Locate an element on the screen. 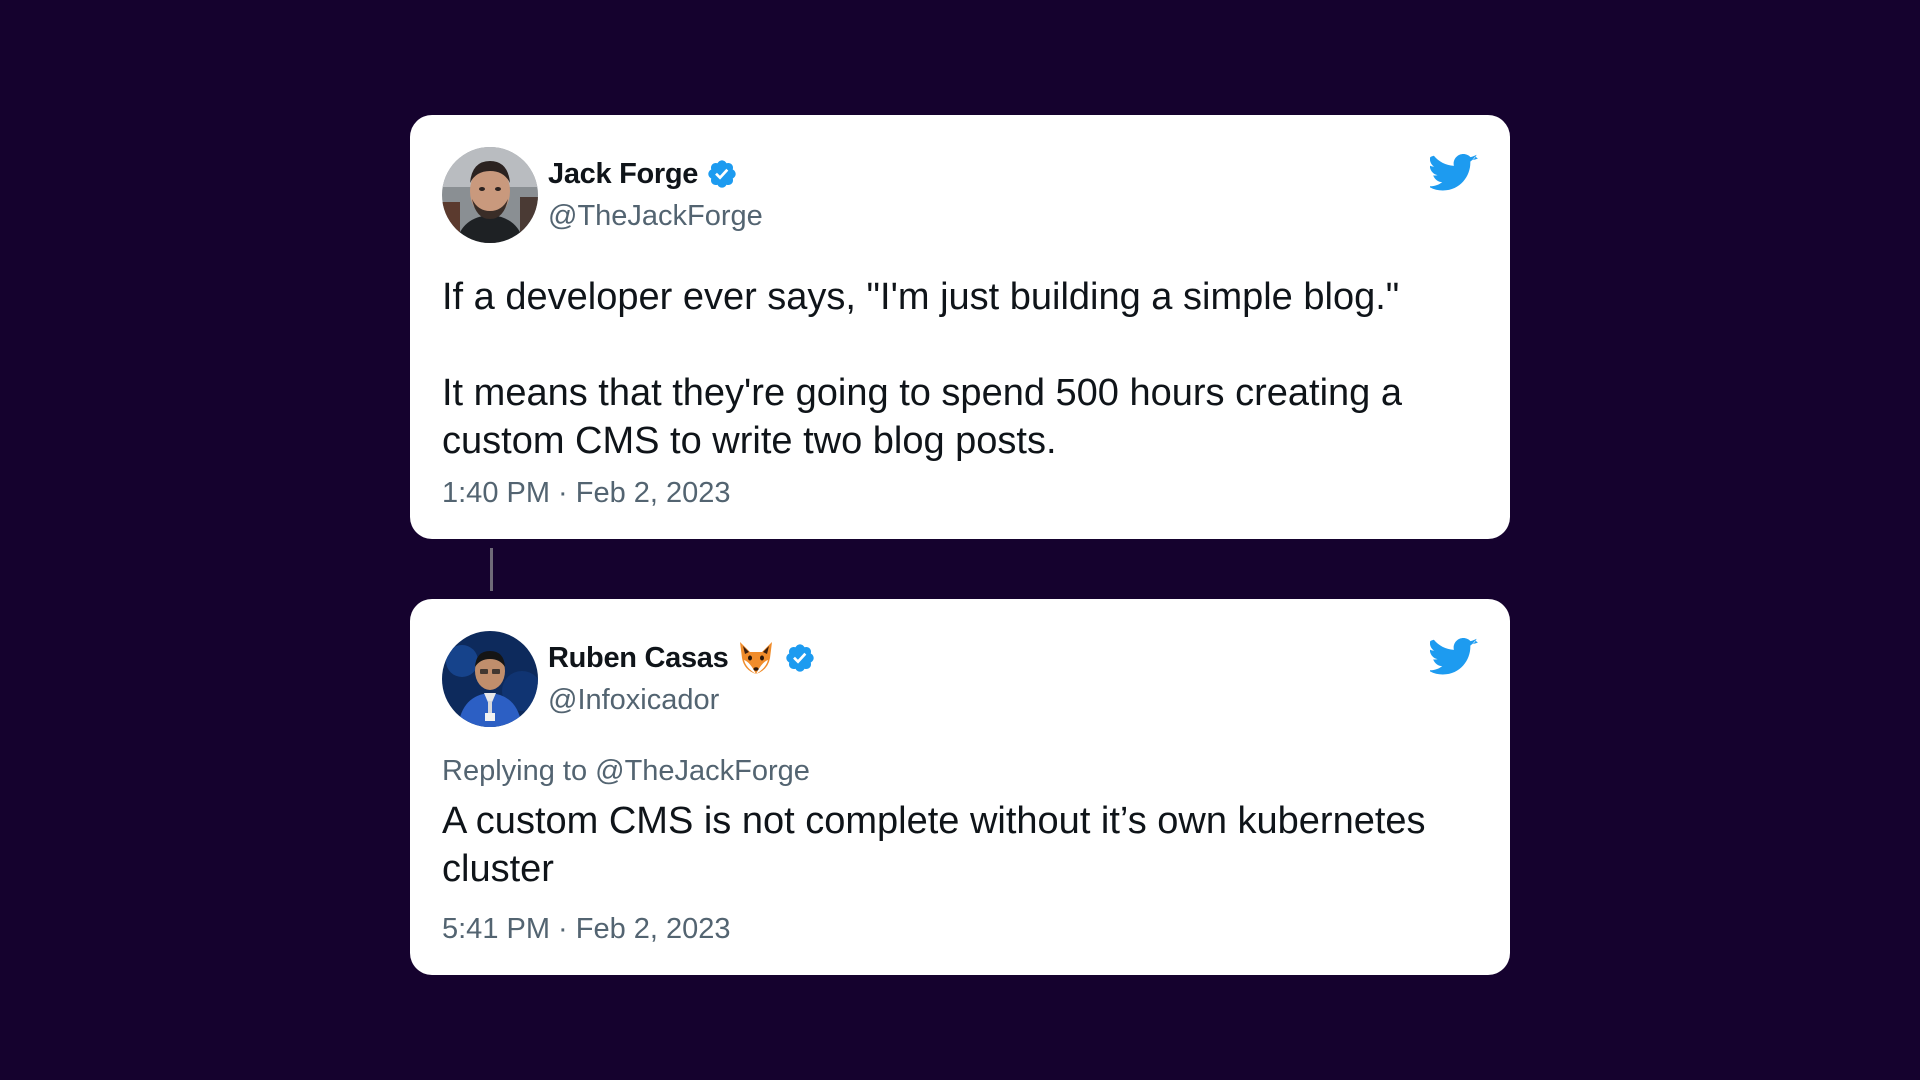 The height and width of the screenshot is (1080, 1920). author-handle: @Infoxicador is located at coordinates (682, 700).